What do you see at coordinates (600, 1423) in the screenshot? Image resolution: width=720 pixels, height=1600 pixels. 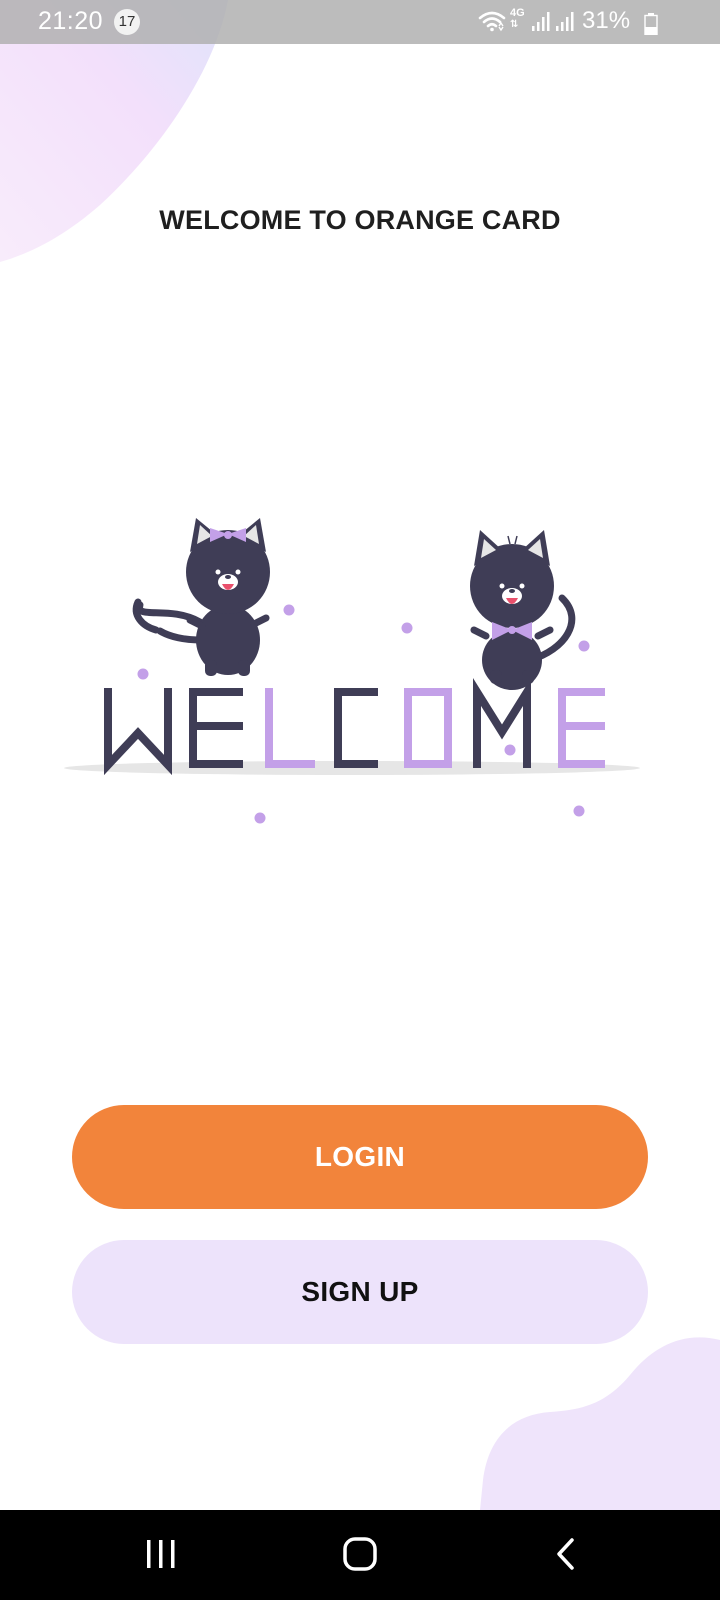 I see `decorative-blob-bottom` at bounding box center [600, 1423].